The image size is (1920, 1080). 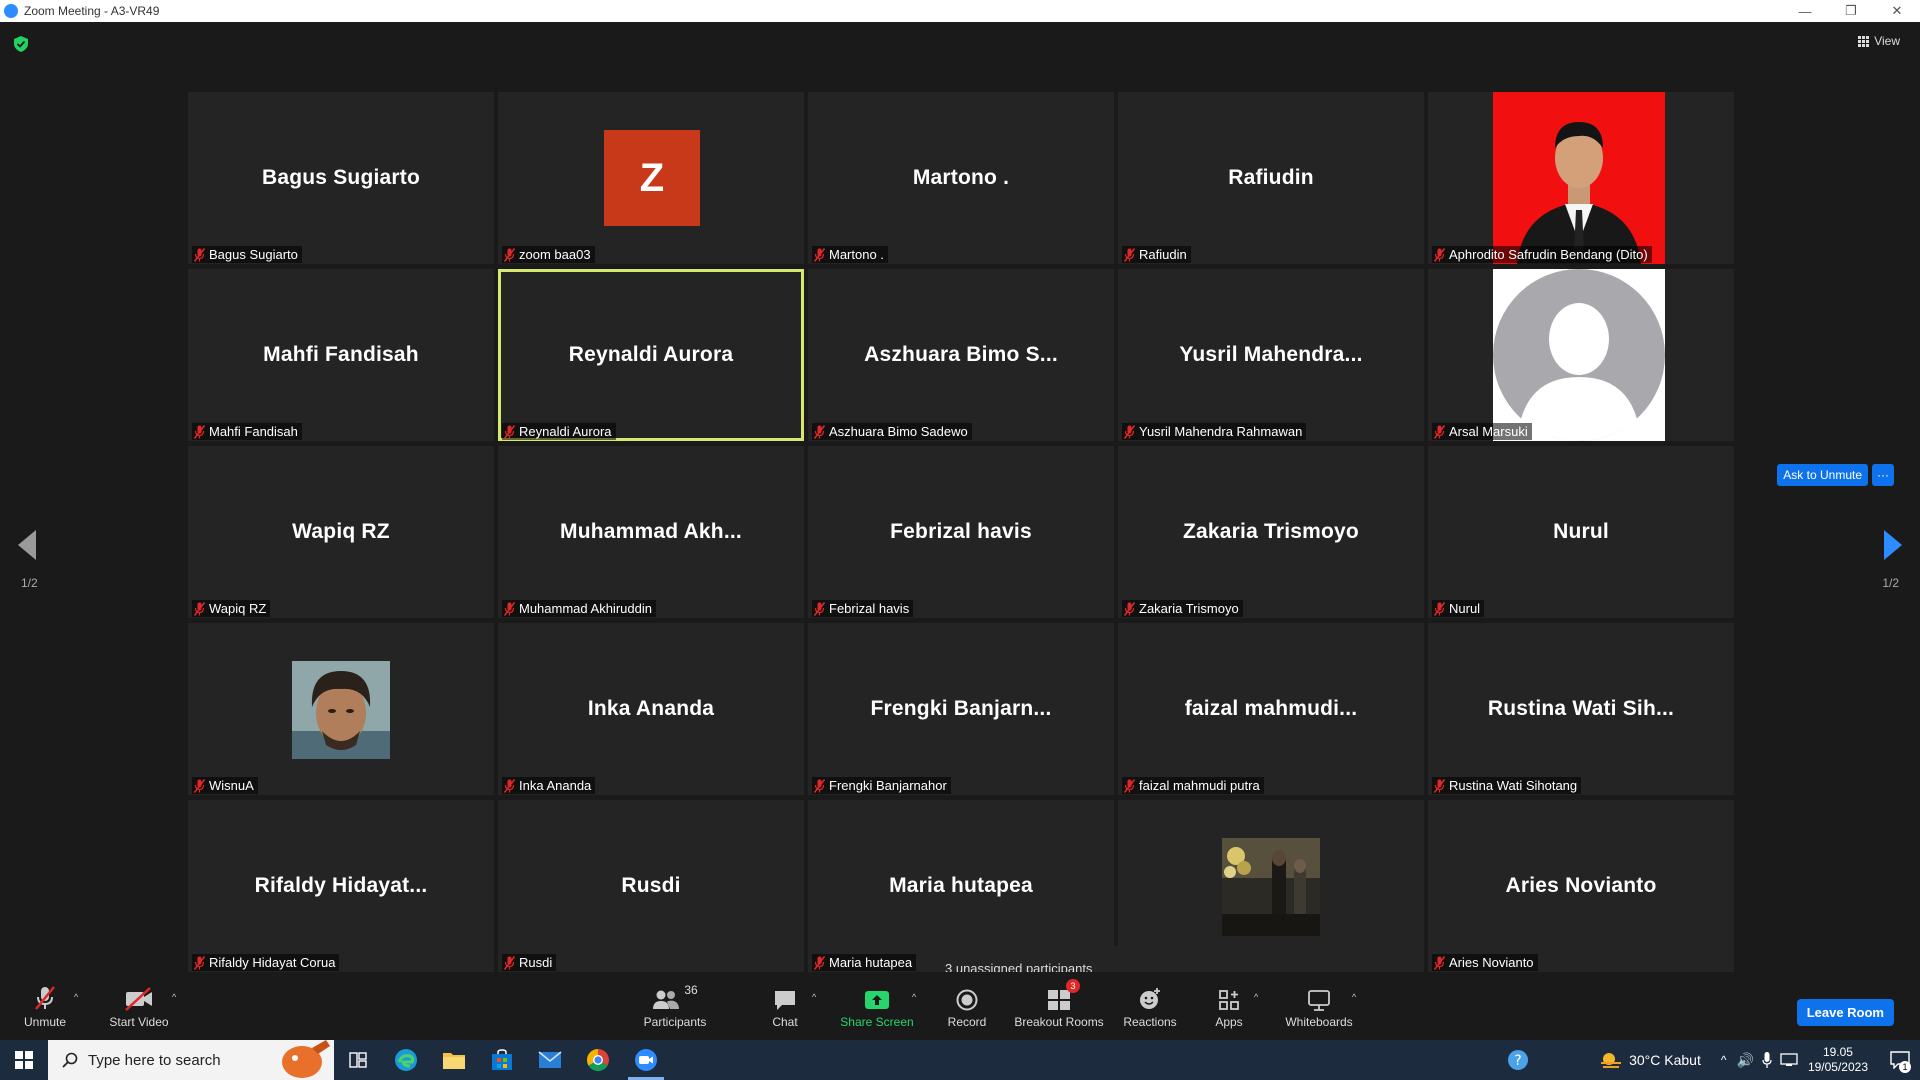 I want to click on clock: 19.05 19/05/2023, so click(x=1838, y=1060).